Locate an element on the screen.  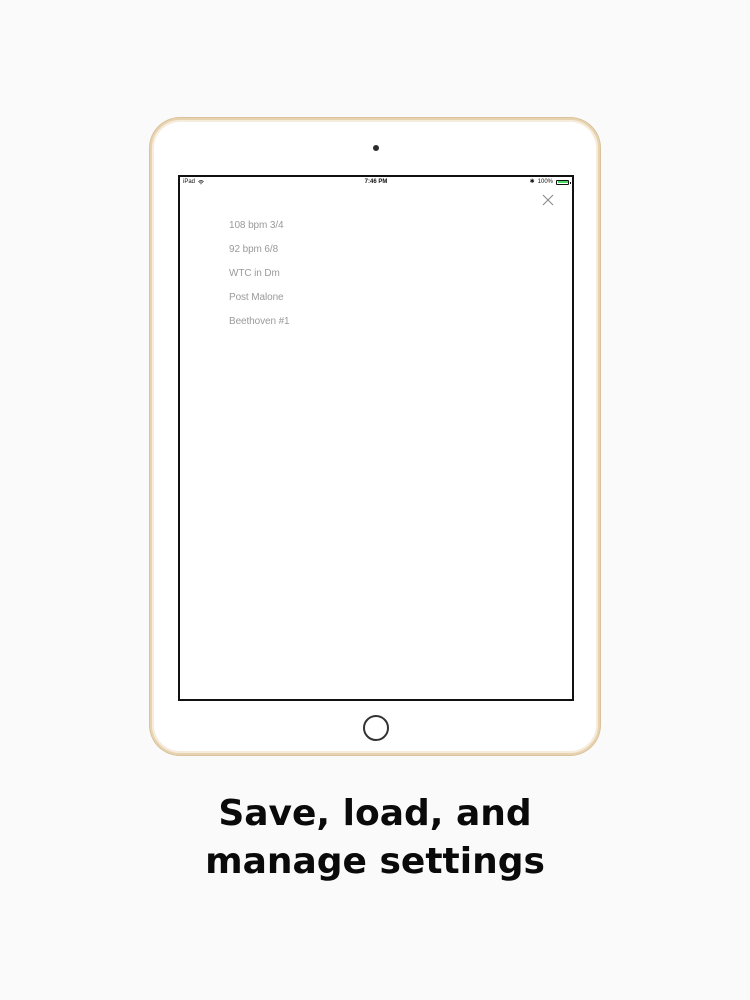
battery-percent: 100% is located at coordinates (545, 182).